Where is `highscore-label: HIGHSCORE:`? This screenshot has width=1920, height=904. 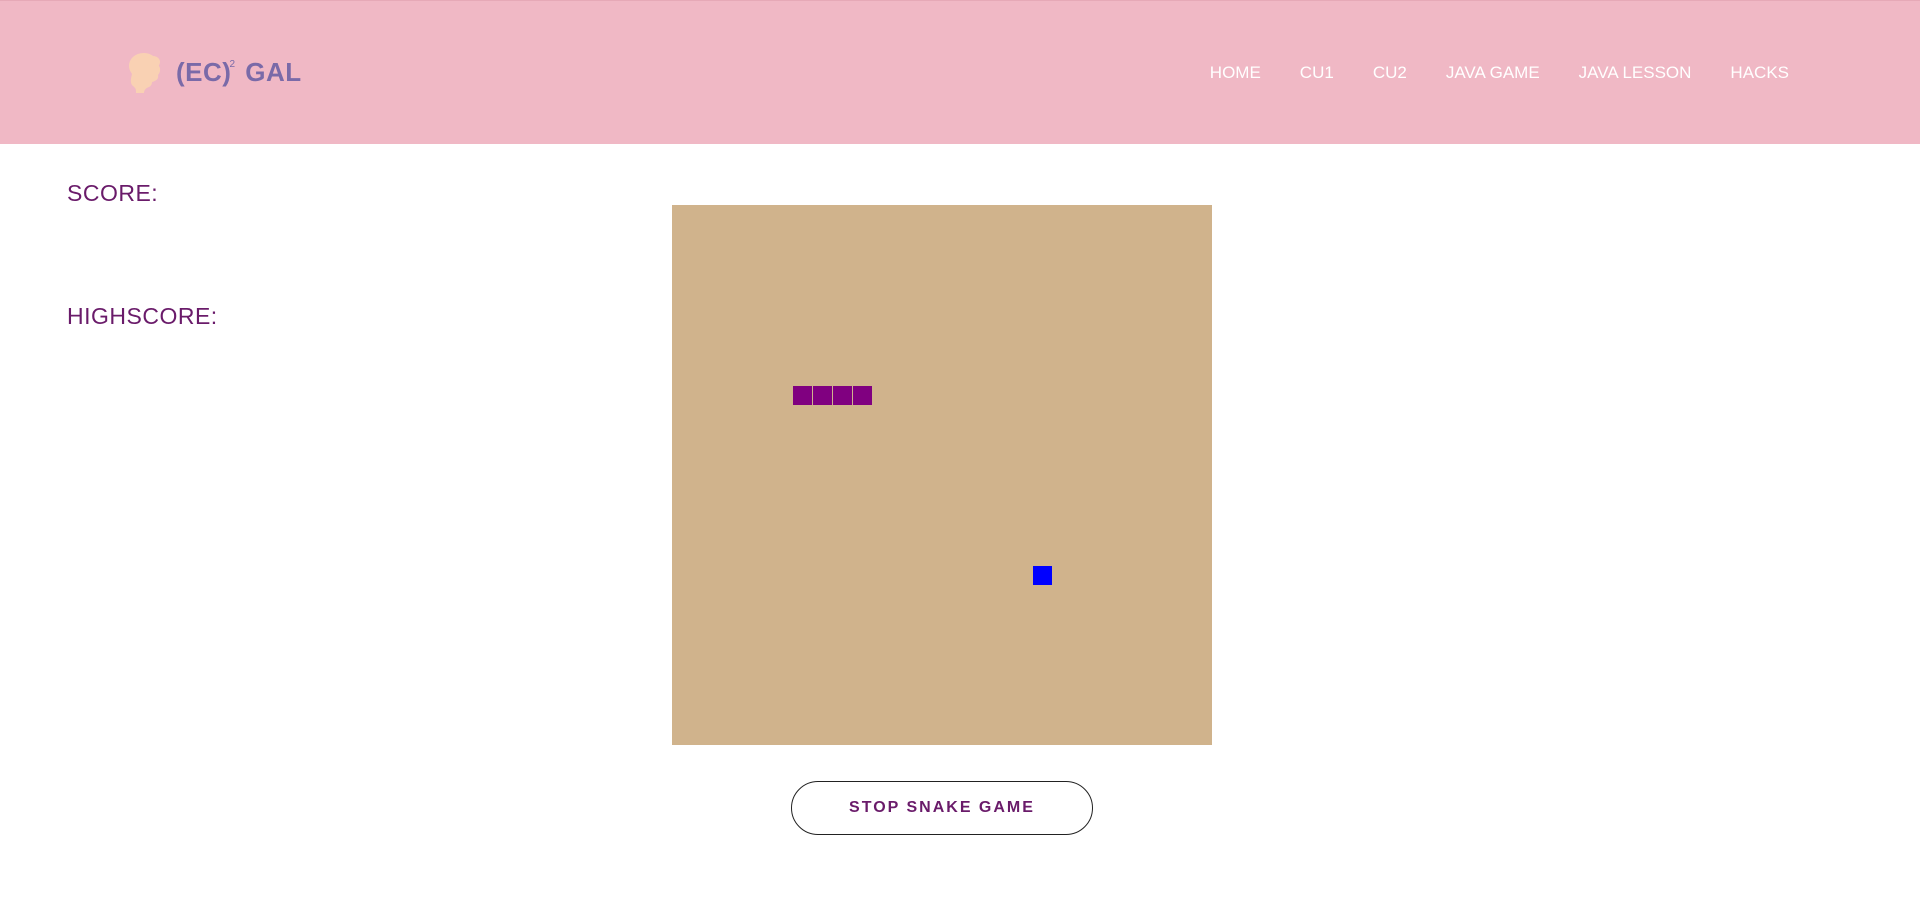 highscore-label: HIGHSCORE: is located at coordinates (142, 316).